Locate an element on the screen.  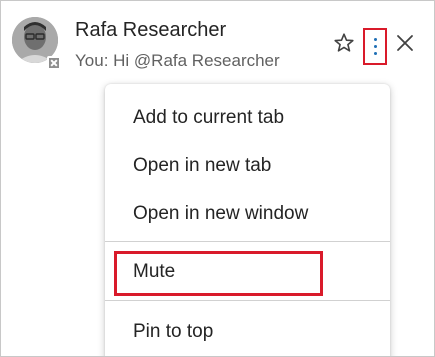
last-message-preview: You: Hi @Rafa Researcher is located at coordinates (177, 60).